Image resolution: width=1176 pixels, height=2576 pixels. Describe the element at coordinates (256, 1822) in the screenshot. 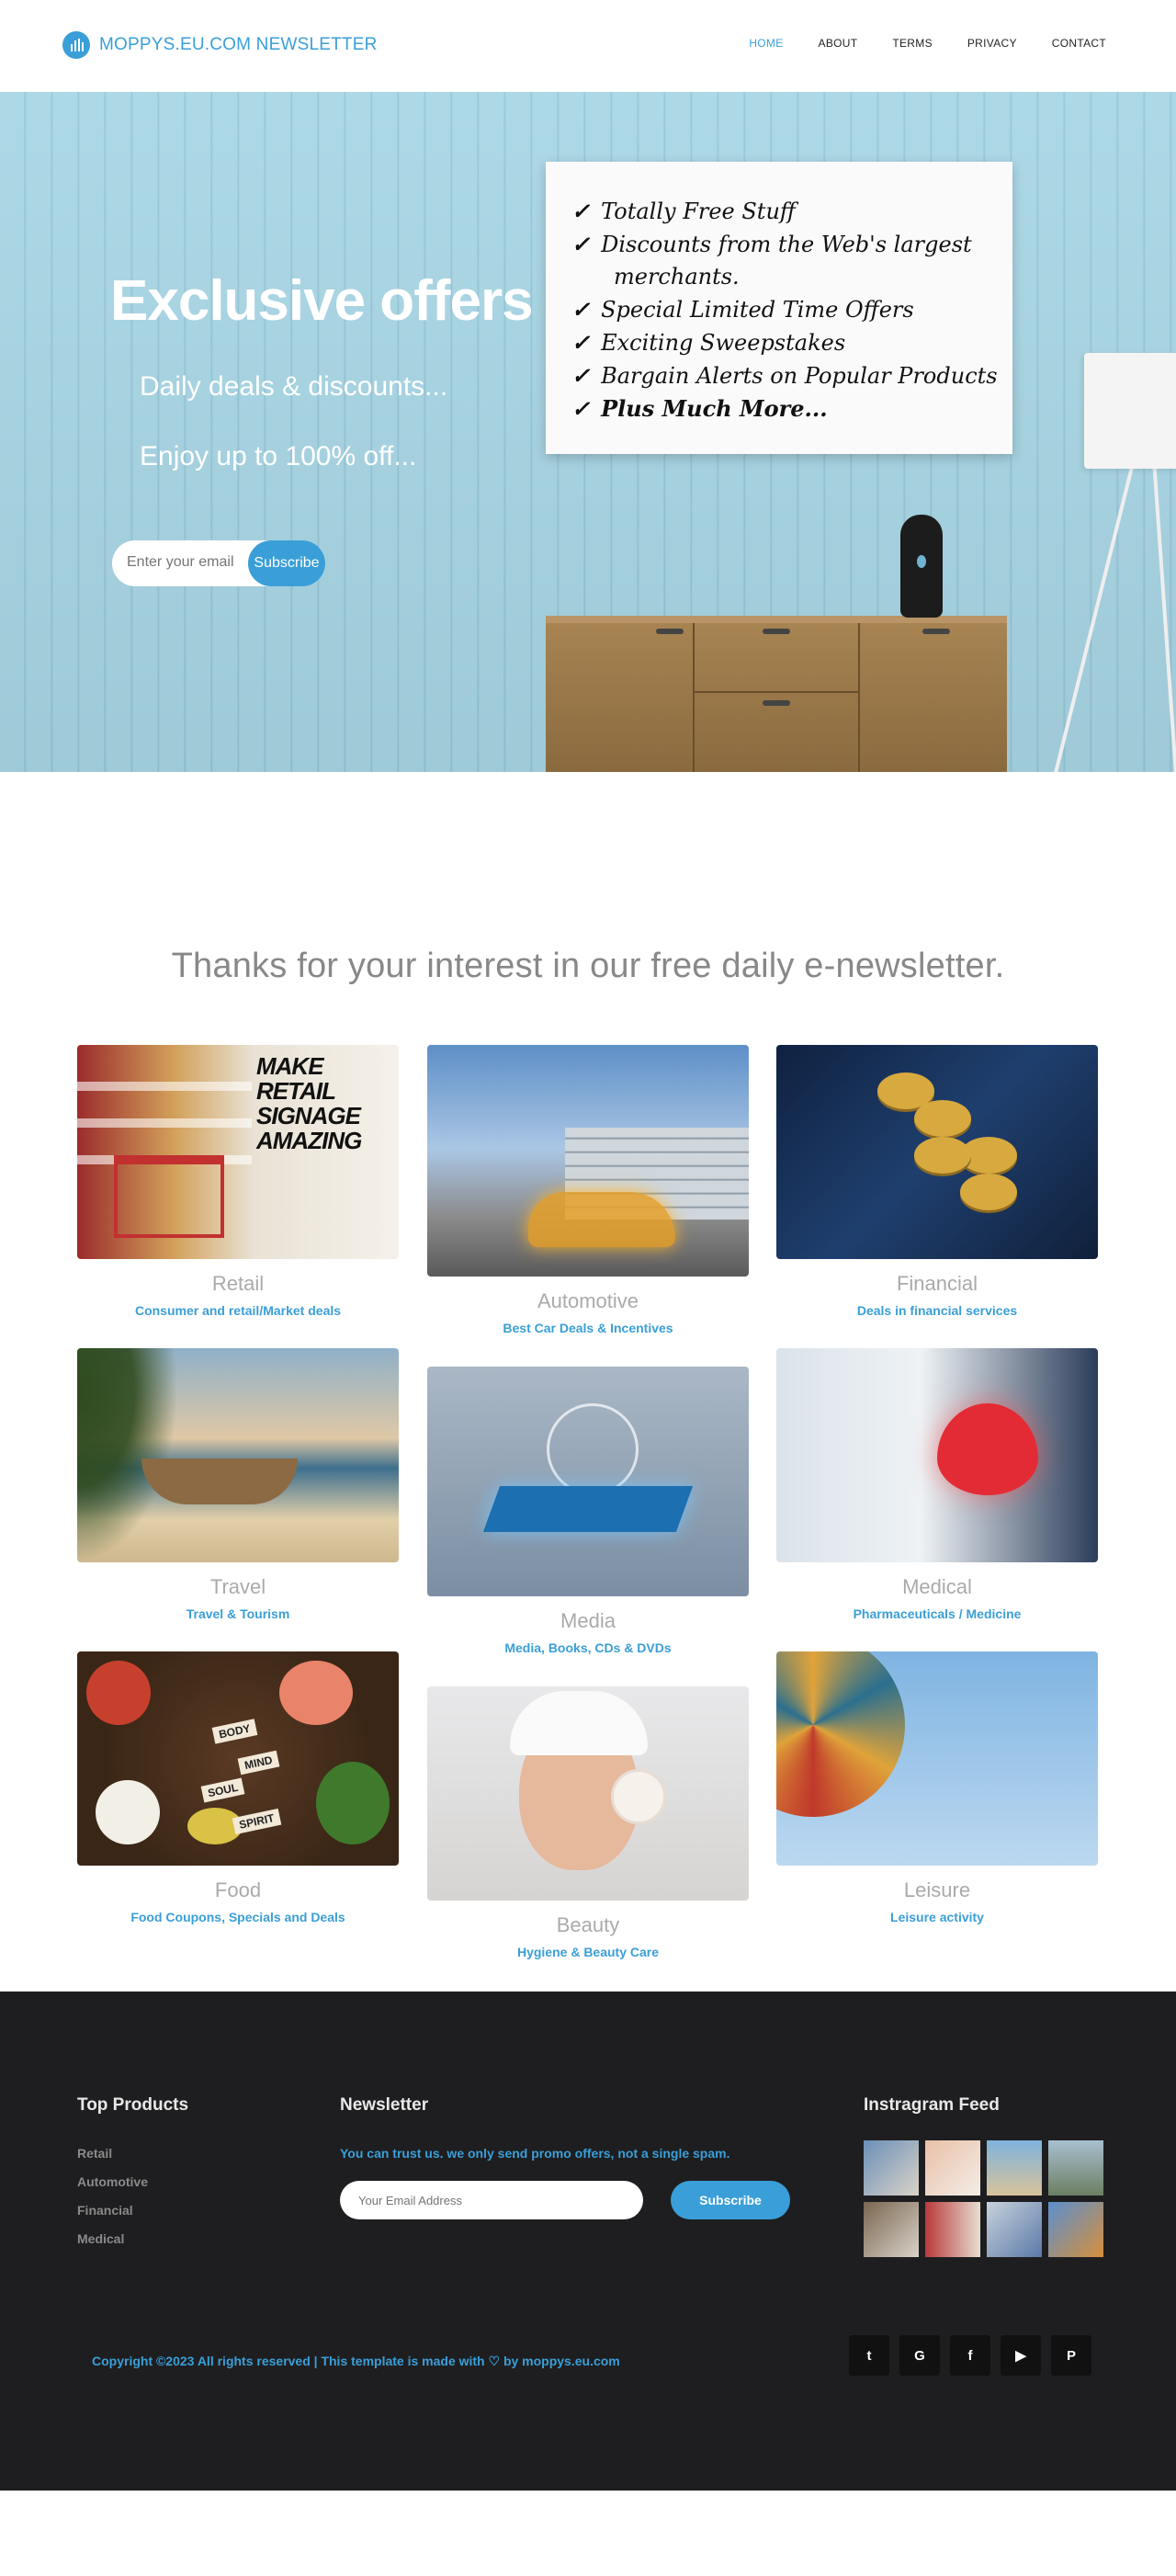

I see `food-tag: SPIRIT` at that location.